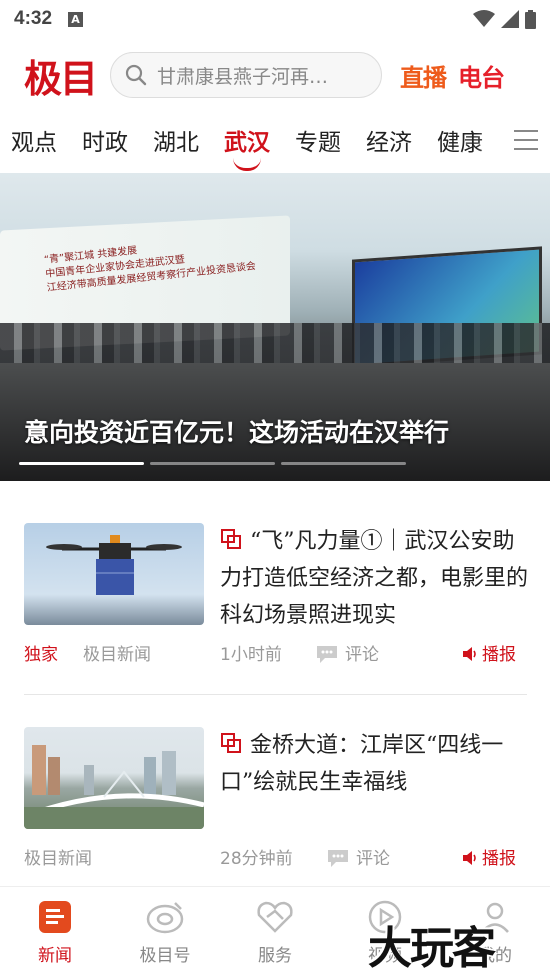 Image resolution: width=550 pixels, height=979 pixels. What do you see at coordinates (275, 694) in the screenshot?
I see `divider` at bounding box center [275, 694].